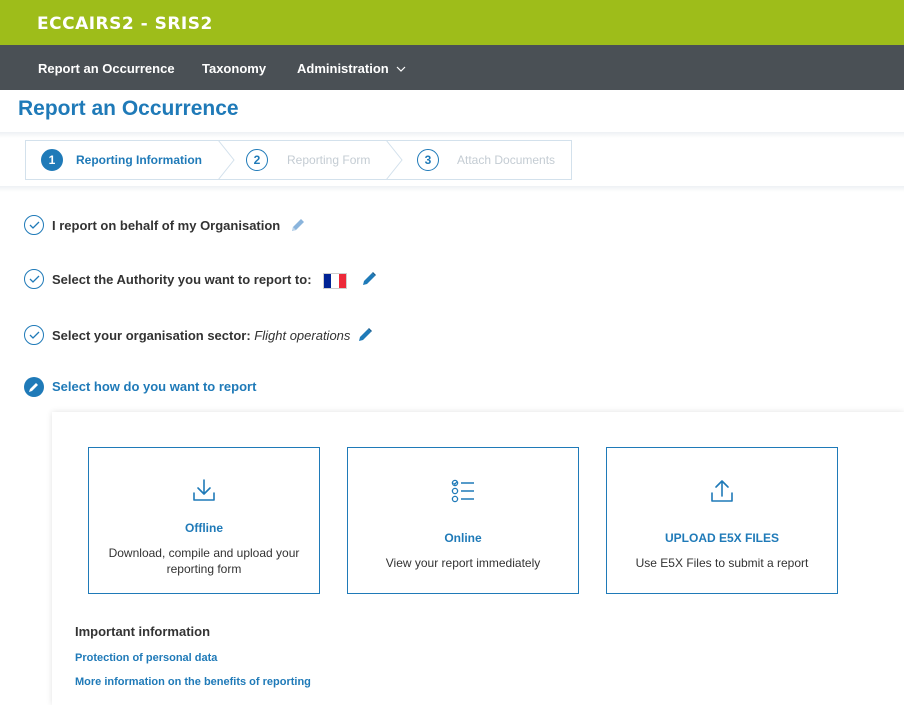 The image size is (904, 705). Describe the element at coordinates (139, 160) in the screenshot. I see `step-label: Reporting Information` at that location.